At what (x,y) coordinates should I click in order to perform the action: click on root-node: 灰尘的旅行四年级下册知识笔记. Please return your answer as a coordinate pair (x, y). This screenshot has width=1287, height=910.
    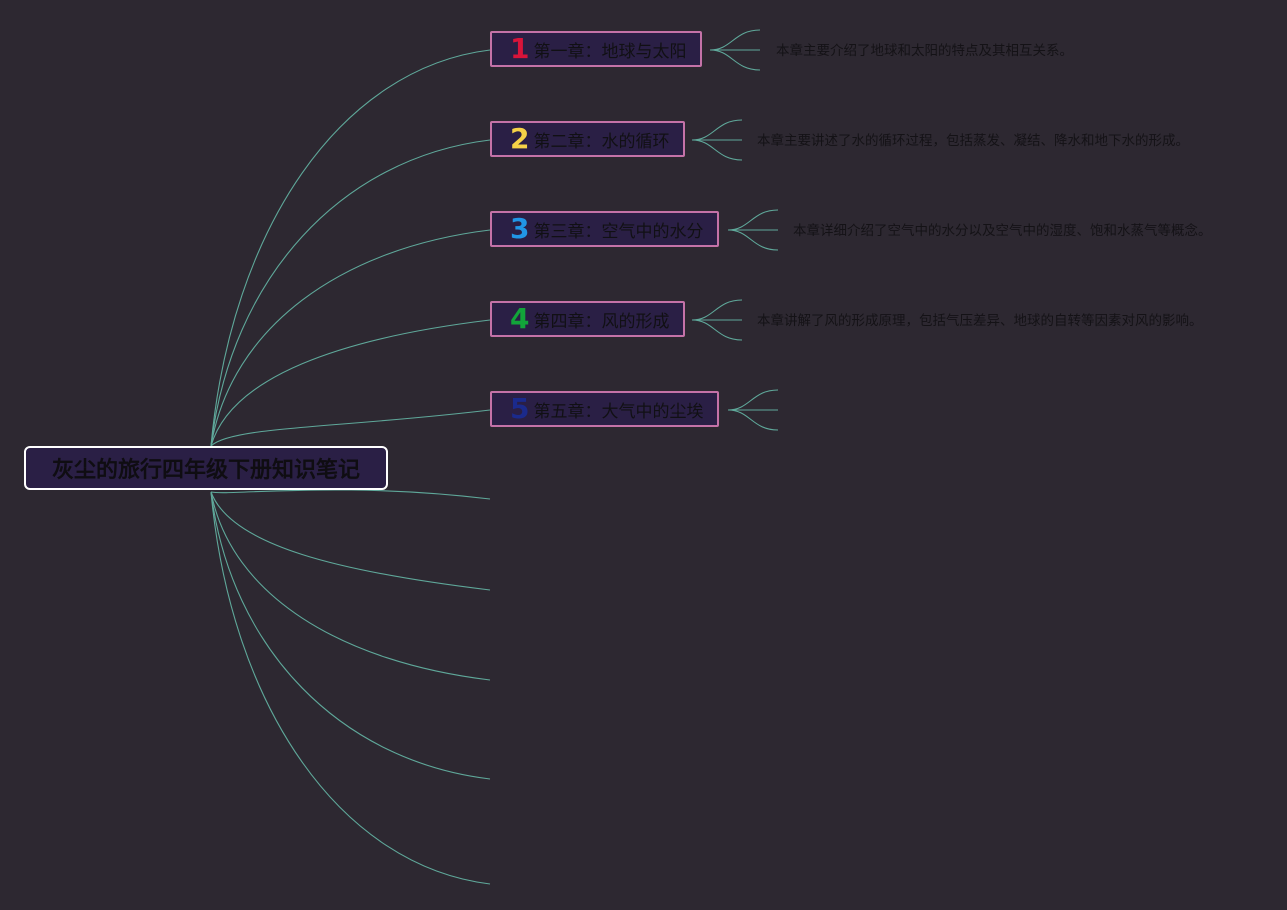
    Looking at the image, I should click on (206, 468).